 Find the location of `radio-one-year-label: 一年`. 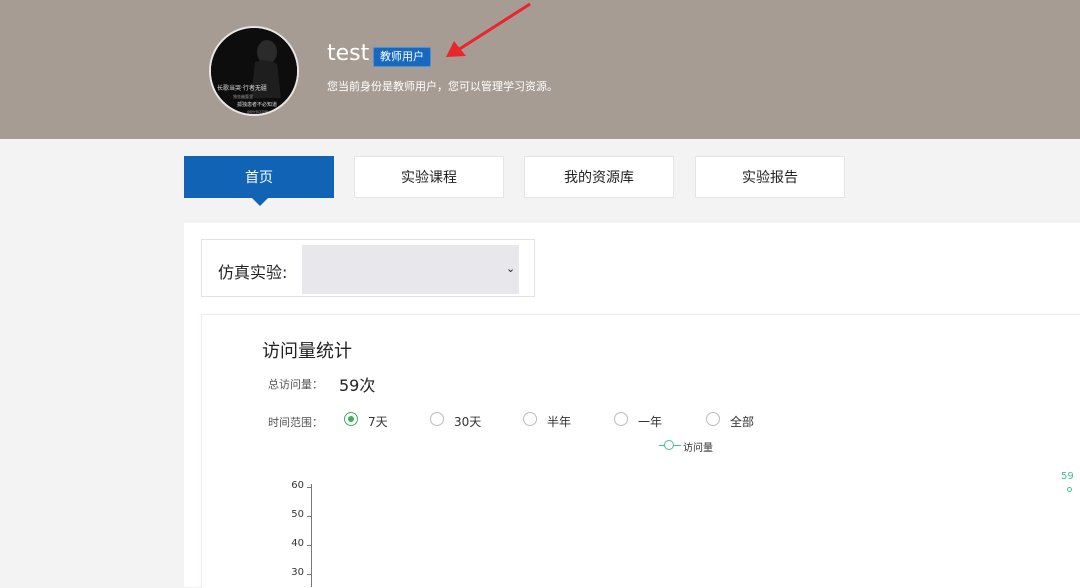

radio-one-year-label: 一年 is located at coordinates (650, 421).